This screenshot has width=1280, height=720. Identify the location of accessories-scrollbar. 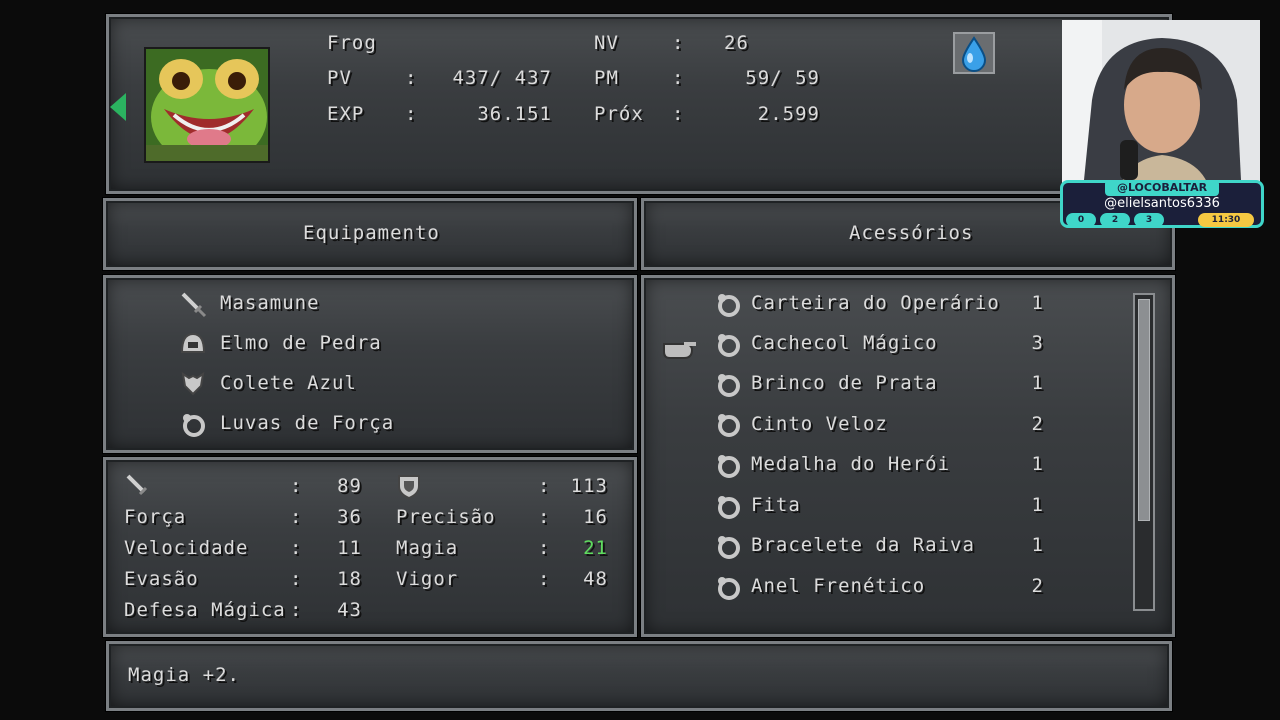
(1144, 452).